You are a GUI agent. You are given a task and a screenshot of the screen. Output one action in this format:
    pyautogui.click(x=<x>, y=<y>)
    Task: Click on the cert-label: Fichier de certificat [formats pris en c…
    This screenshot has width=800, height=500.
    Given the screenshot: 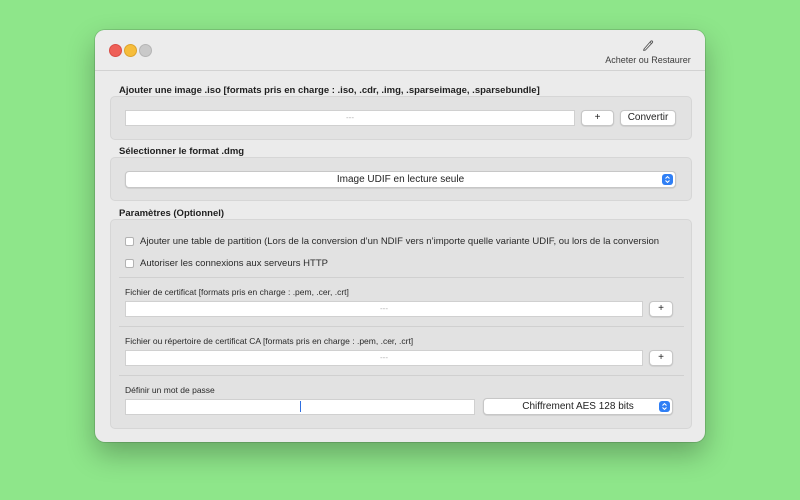 What is the action you would take?
    pyautogui.click(x=237, y=292)
    